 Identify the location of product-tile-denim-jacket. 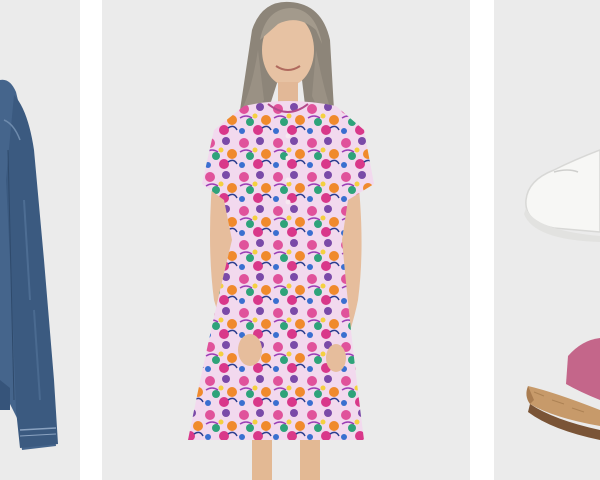
(40, 240).